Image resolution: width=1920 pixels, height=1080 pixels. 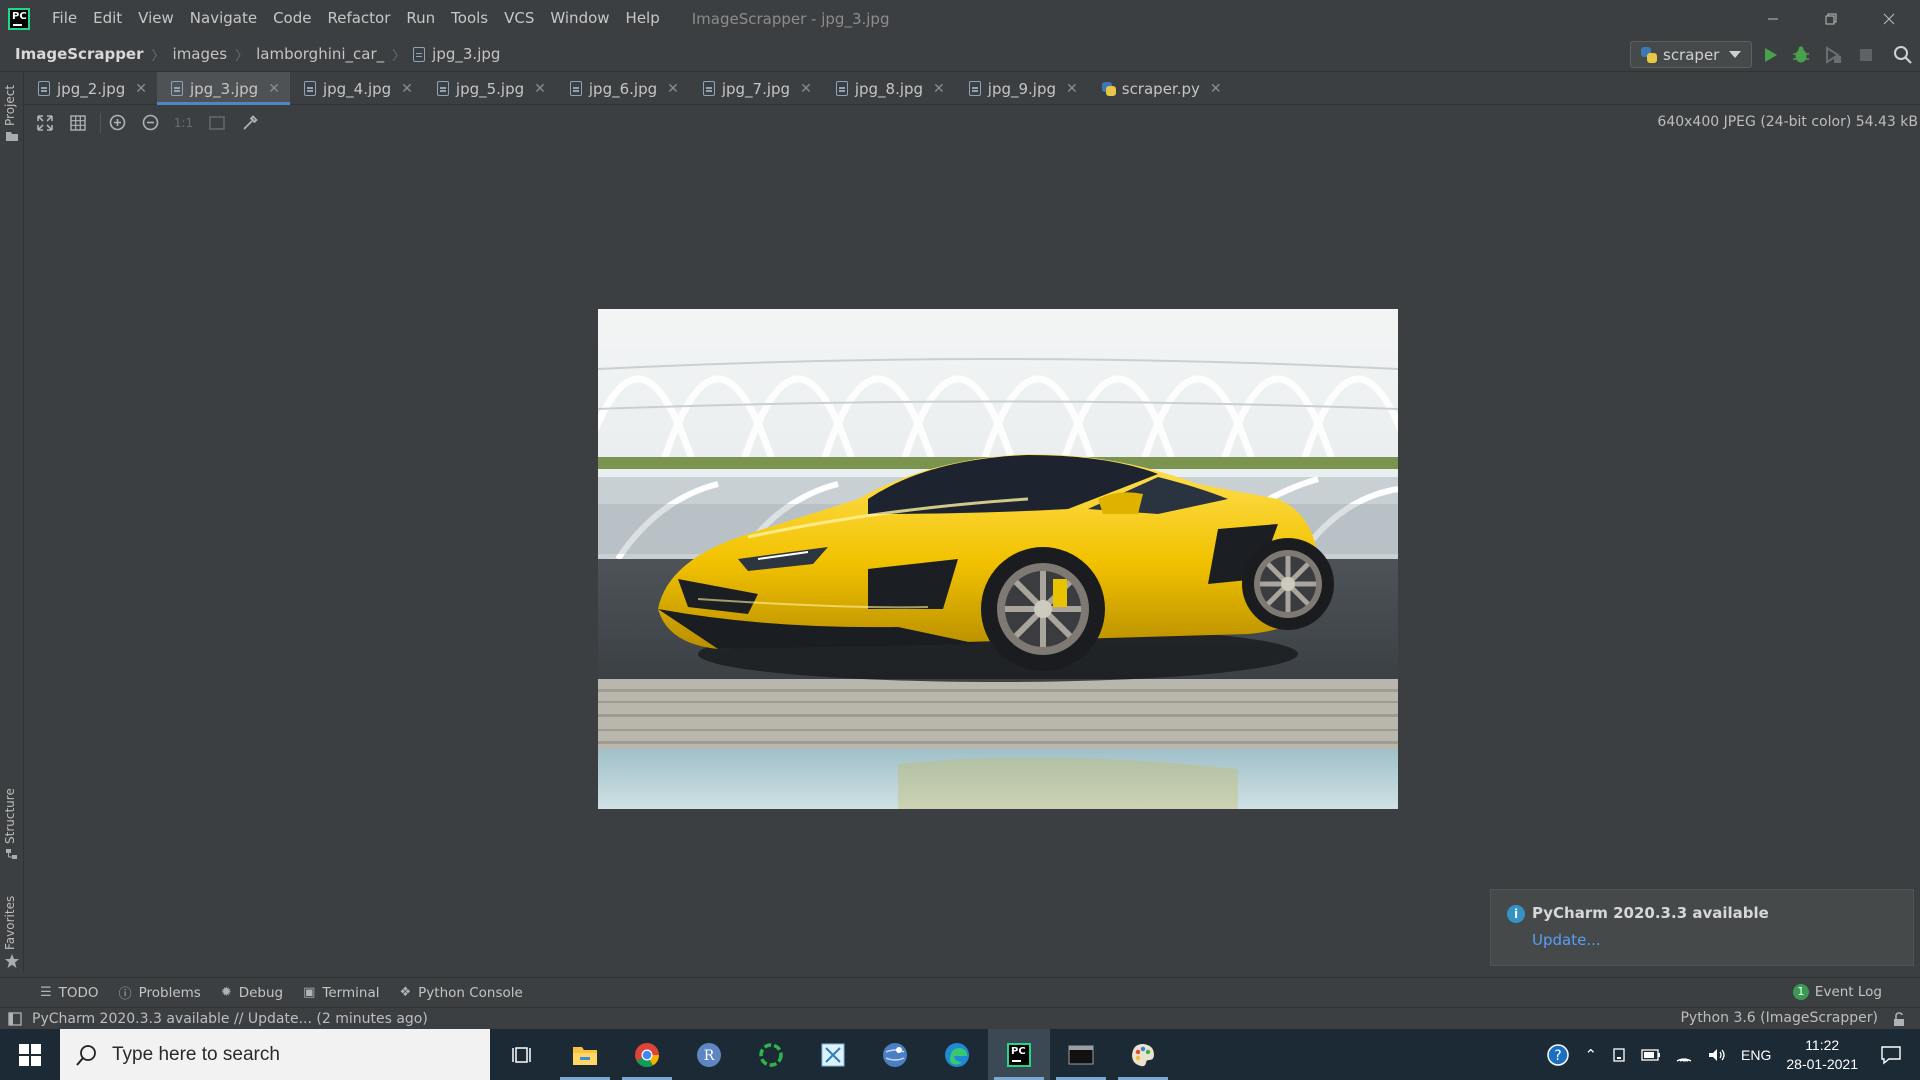 I want to click on actual-size-button: 1:1, so click(x=183, y=122).